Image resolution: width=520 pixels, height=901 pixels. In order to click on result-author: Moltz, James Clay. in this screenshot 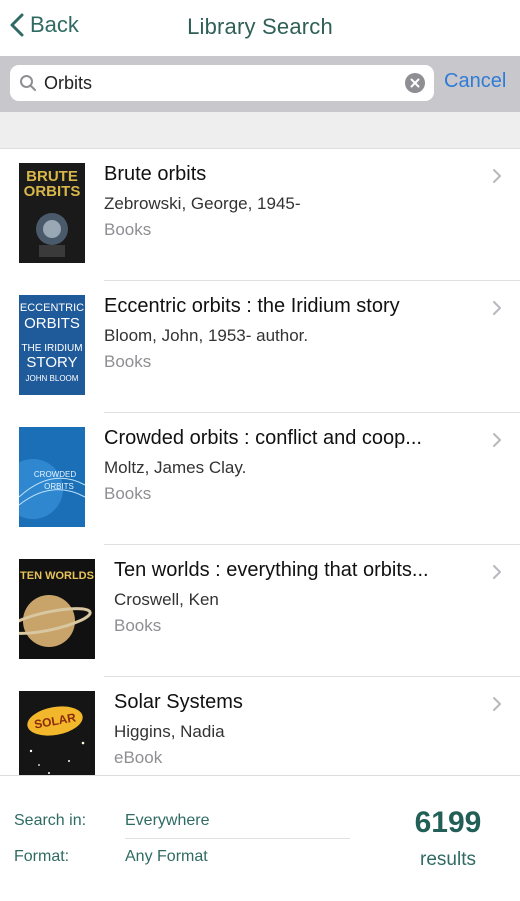, I will do `click(175, 467)`.